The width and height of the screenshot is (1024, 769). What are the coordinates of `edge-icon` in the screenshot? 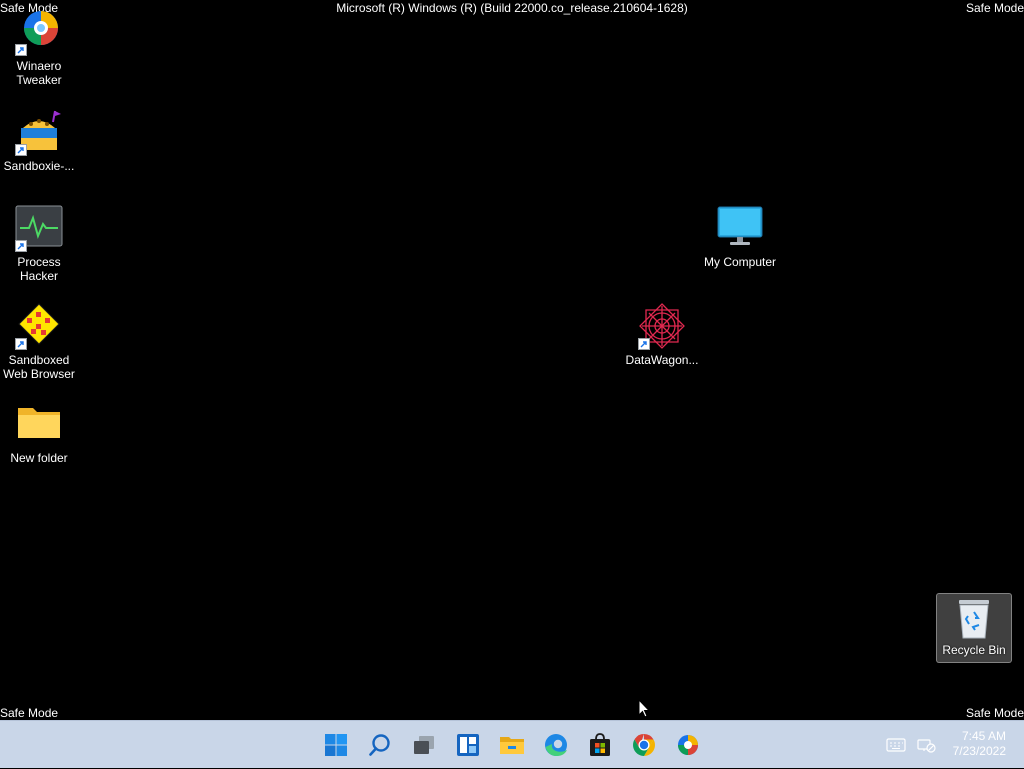 It's located at (556, 745).